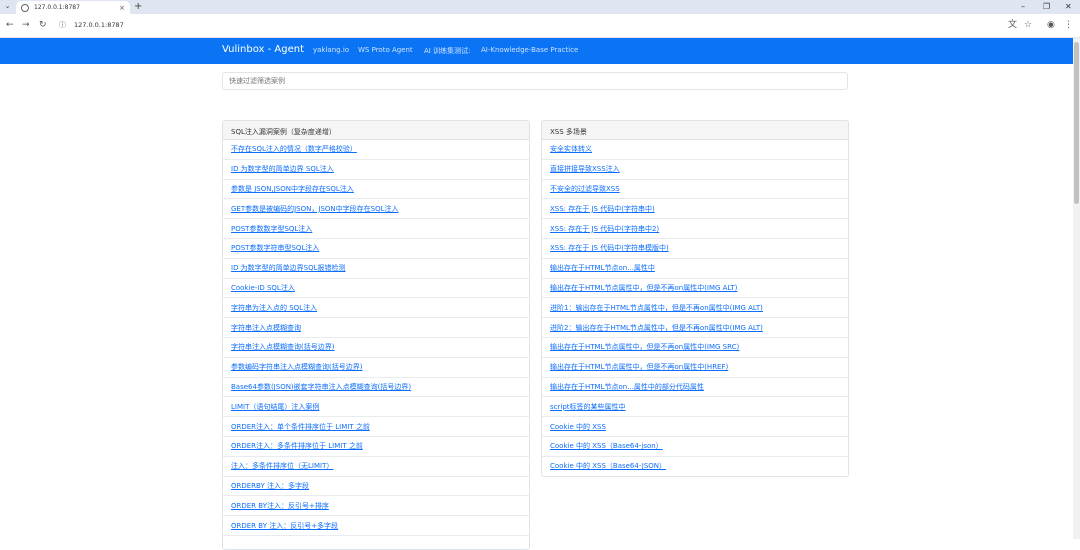 The image size is (1080, 550). What do you see at coordinates (656, 328) in the screenshot?
I see `case-link: 进阶2：输出存在于HTML节点属性中，但是不再on属性中(IMG ALT)` at bounding box center [656, 328].